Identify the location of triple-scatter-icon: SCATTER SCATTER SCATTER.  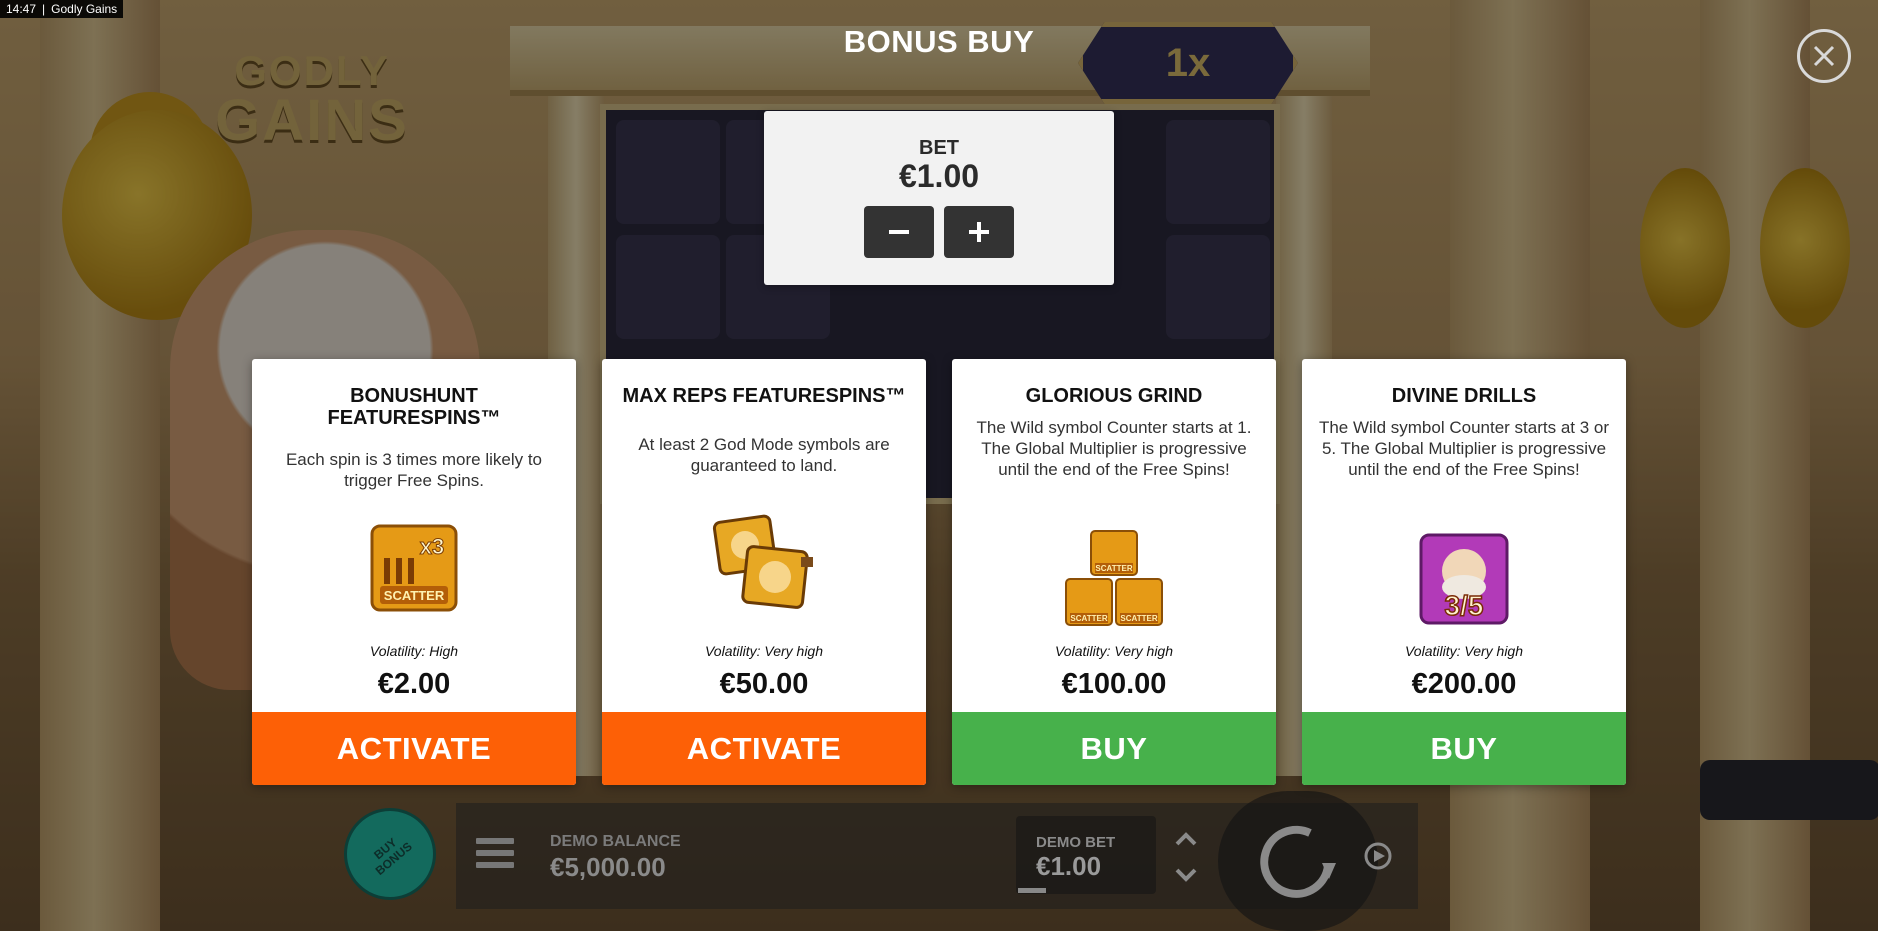
(1114, 579).